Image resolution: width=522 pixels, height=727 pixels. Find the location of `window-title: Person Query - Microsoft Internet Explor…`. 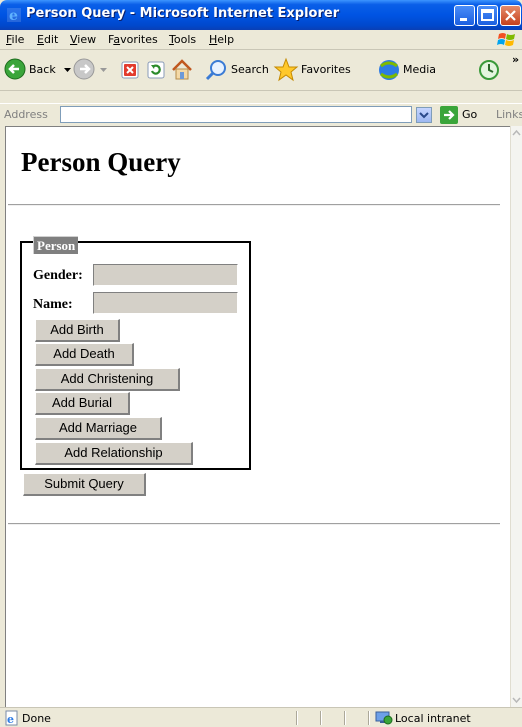

window-title: Person Query - Microsoft Internet Explor… is located at coordinates (183, 13).